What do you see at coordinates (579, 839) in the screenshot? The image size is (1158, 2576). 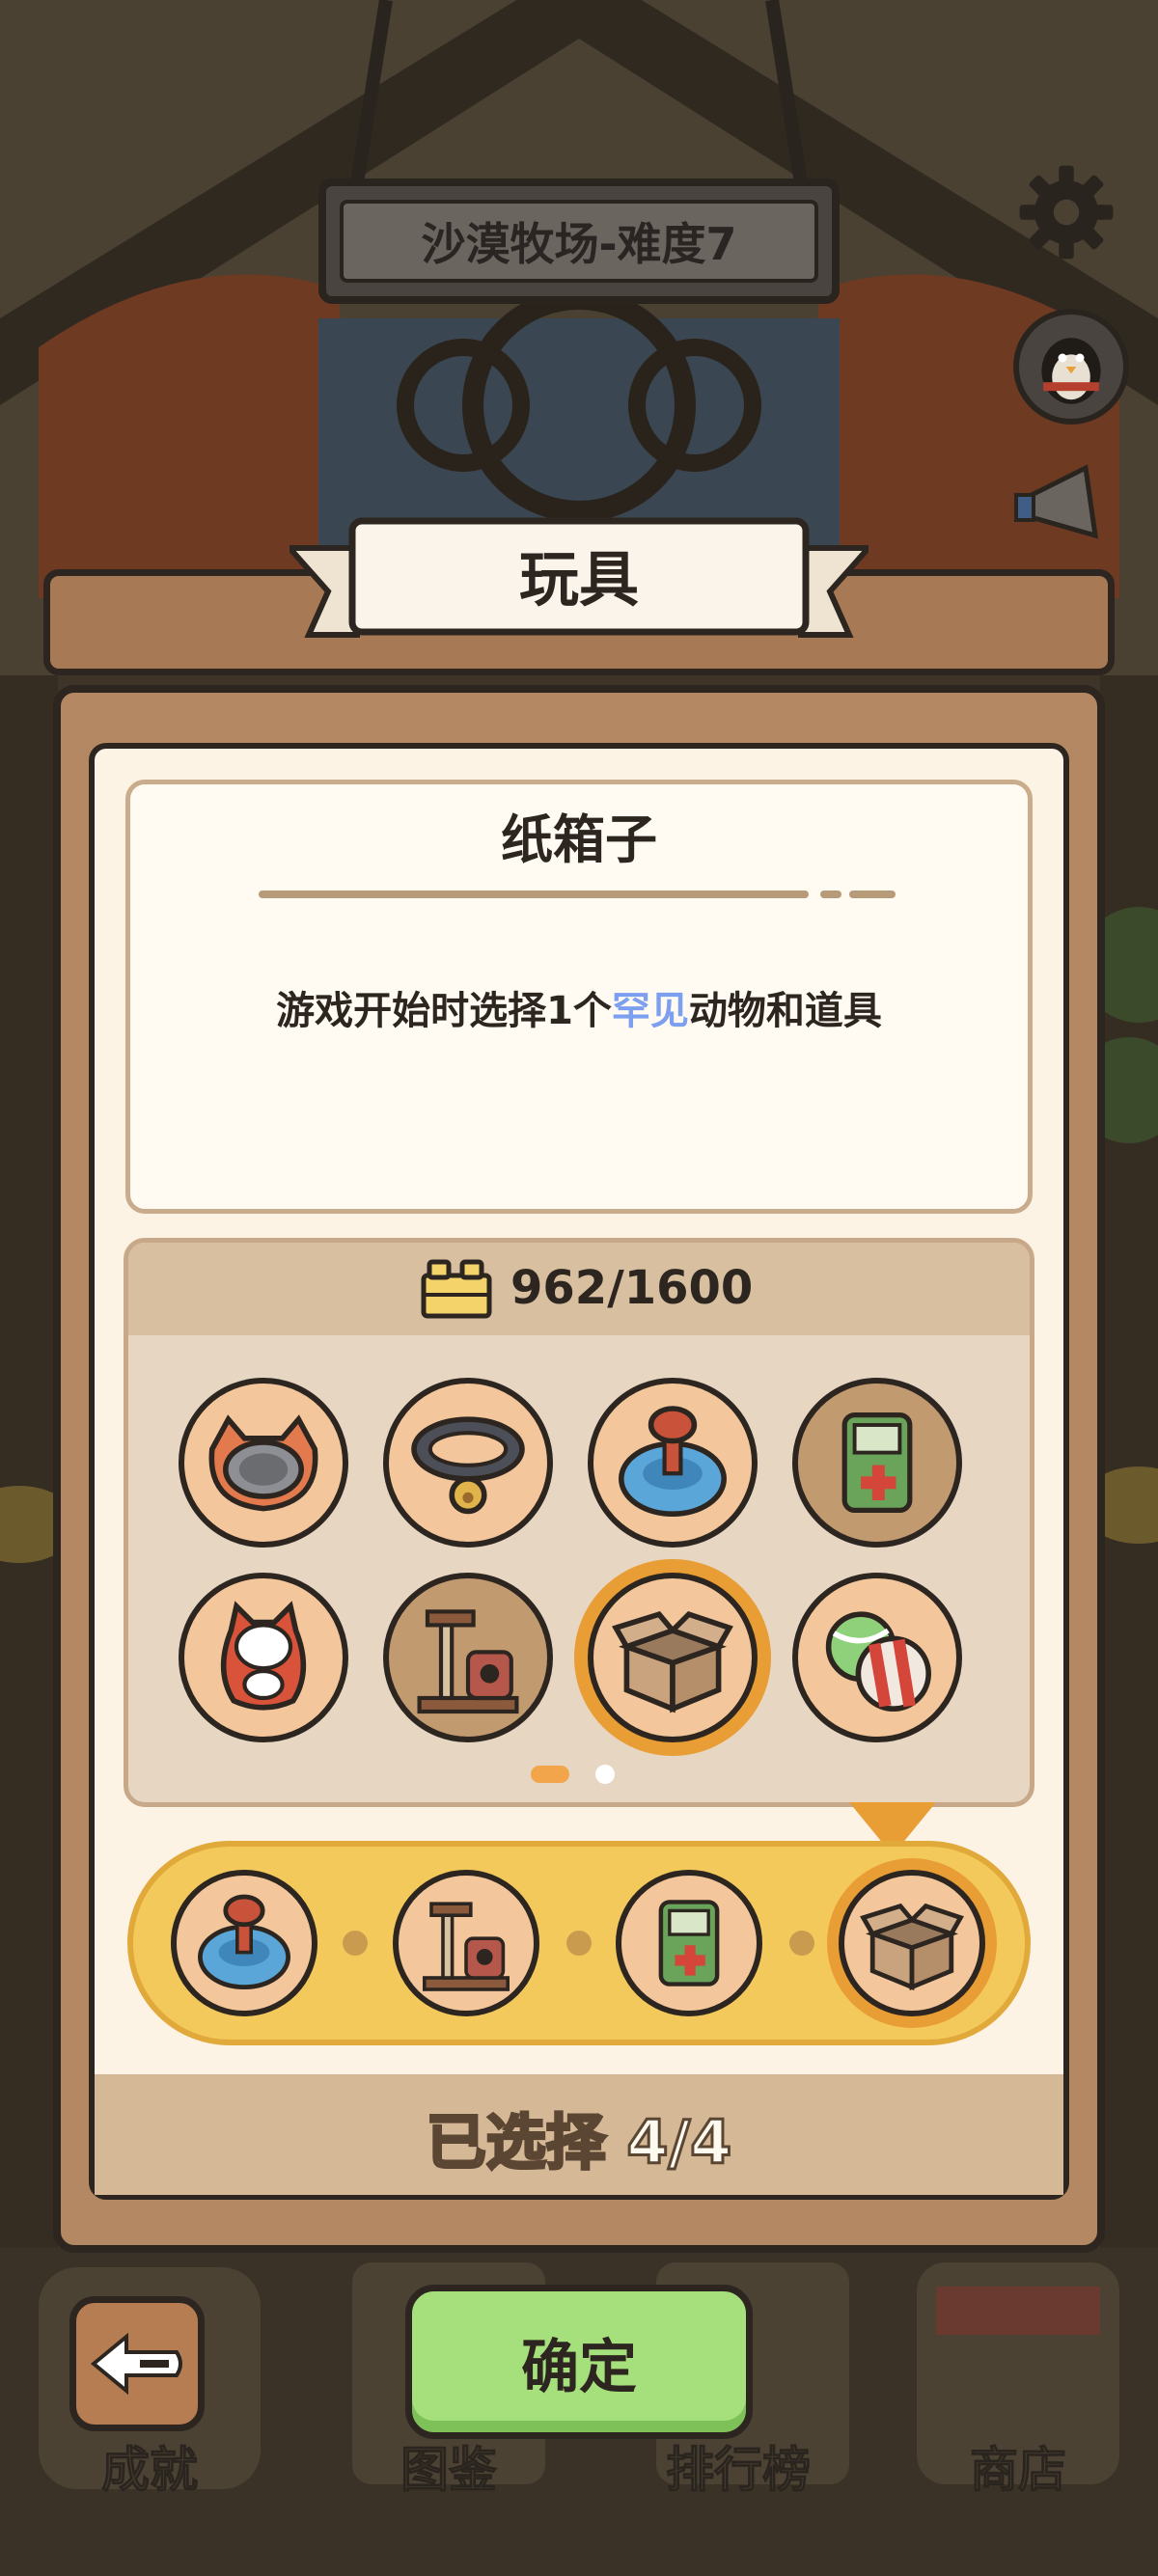 I see `item-name: 纸箱子` at bounding box center [579, 839].